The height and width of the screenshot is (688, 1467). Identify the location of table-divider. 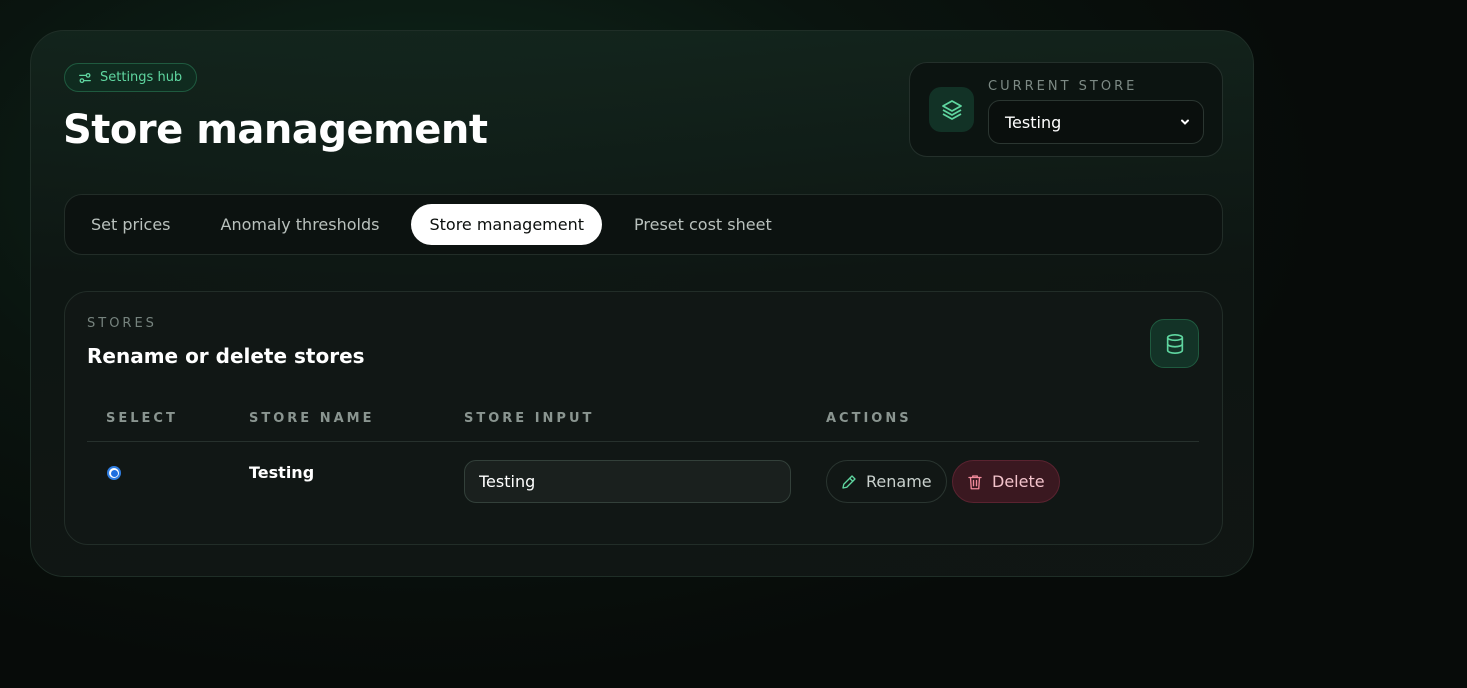
(643, 441).